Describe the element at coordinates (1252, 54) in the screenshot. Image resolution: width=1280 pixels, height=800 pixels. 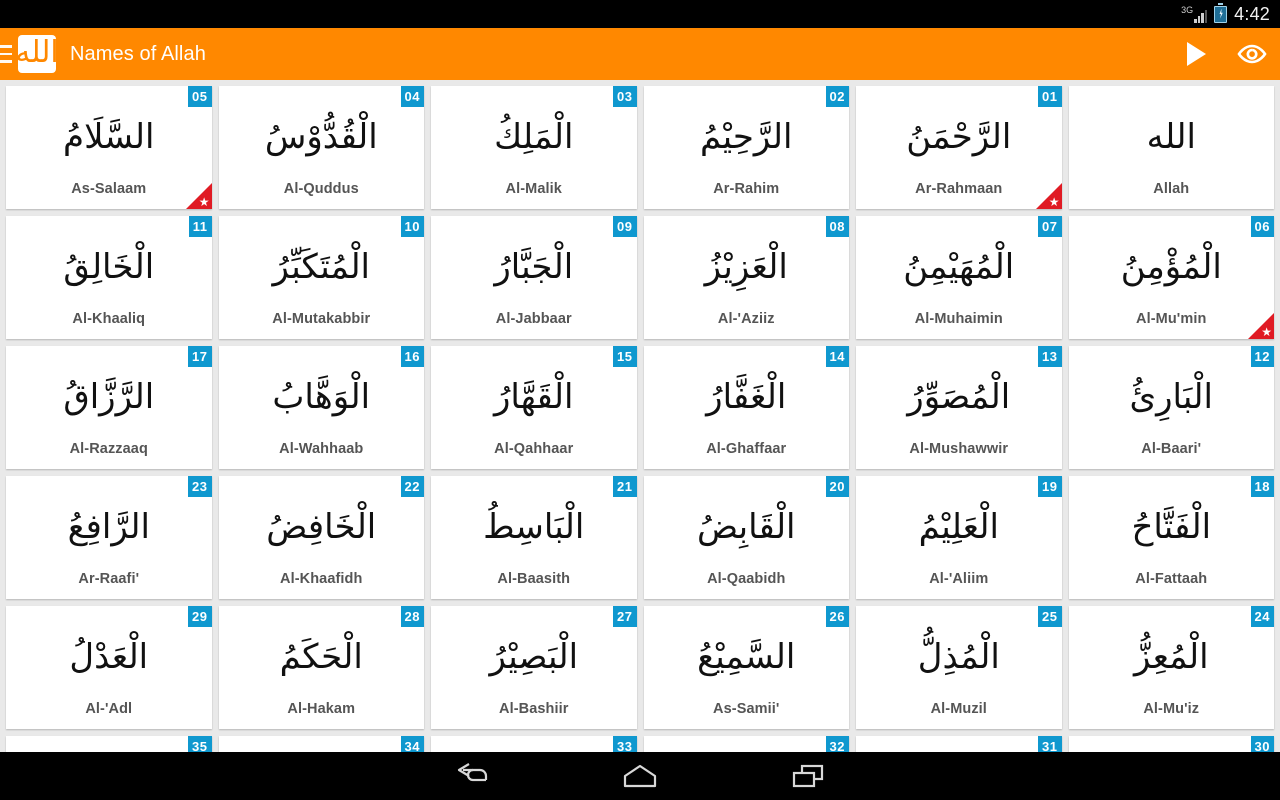
I see `eye-icon` at that location.